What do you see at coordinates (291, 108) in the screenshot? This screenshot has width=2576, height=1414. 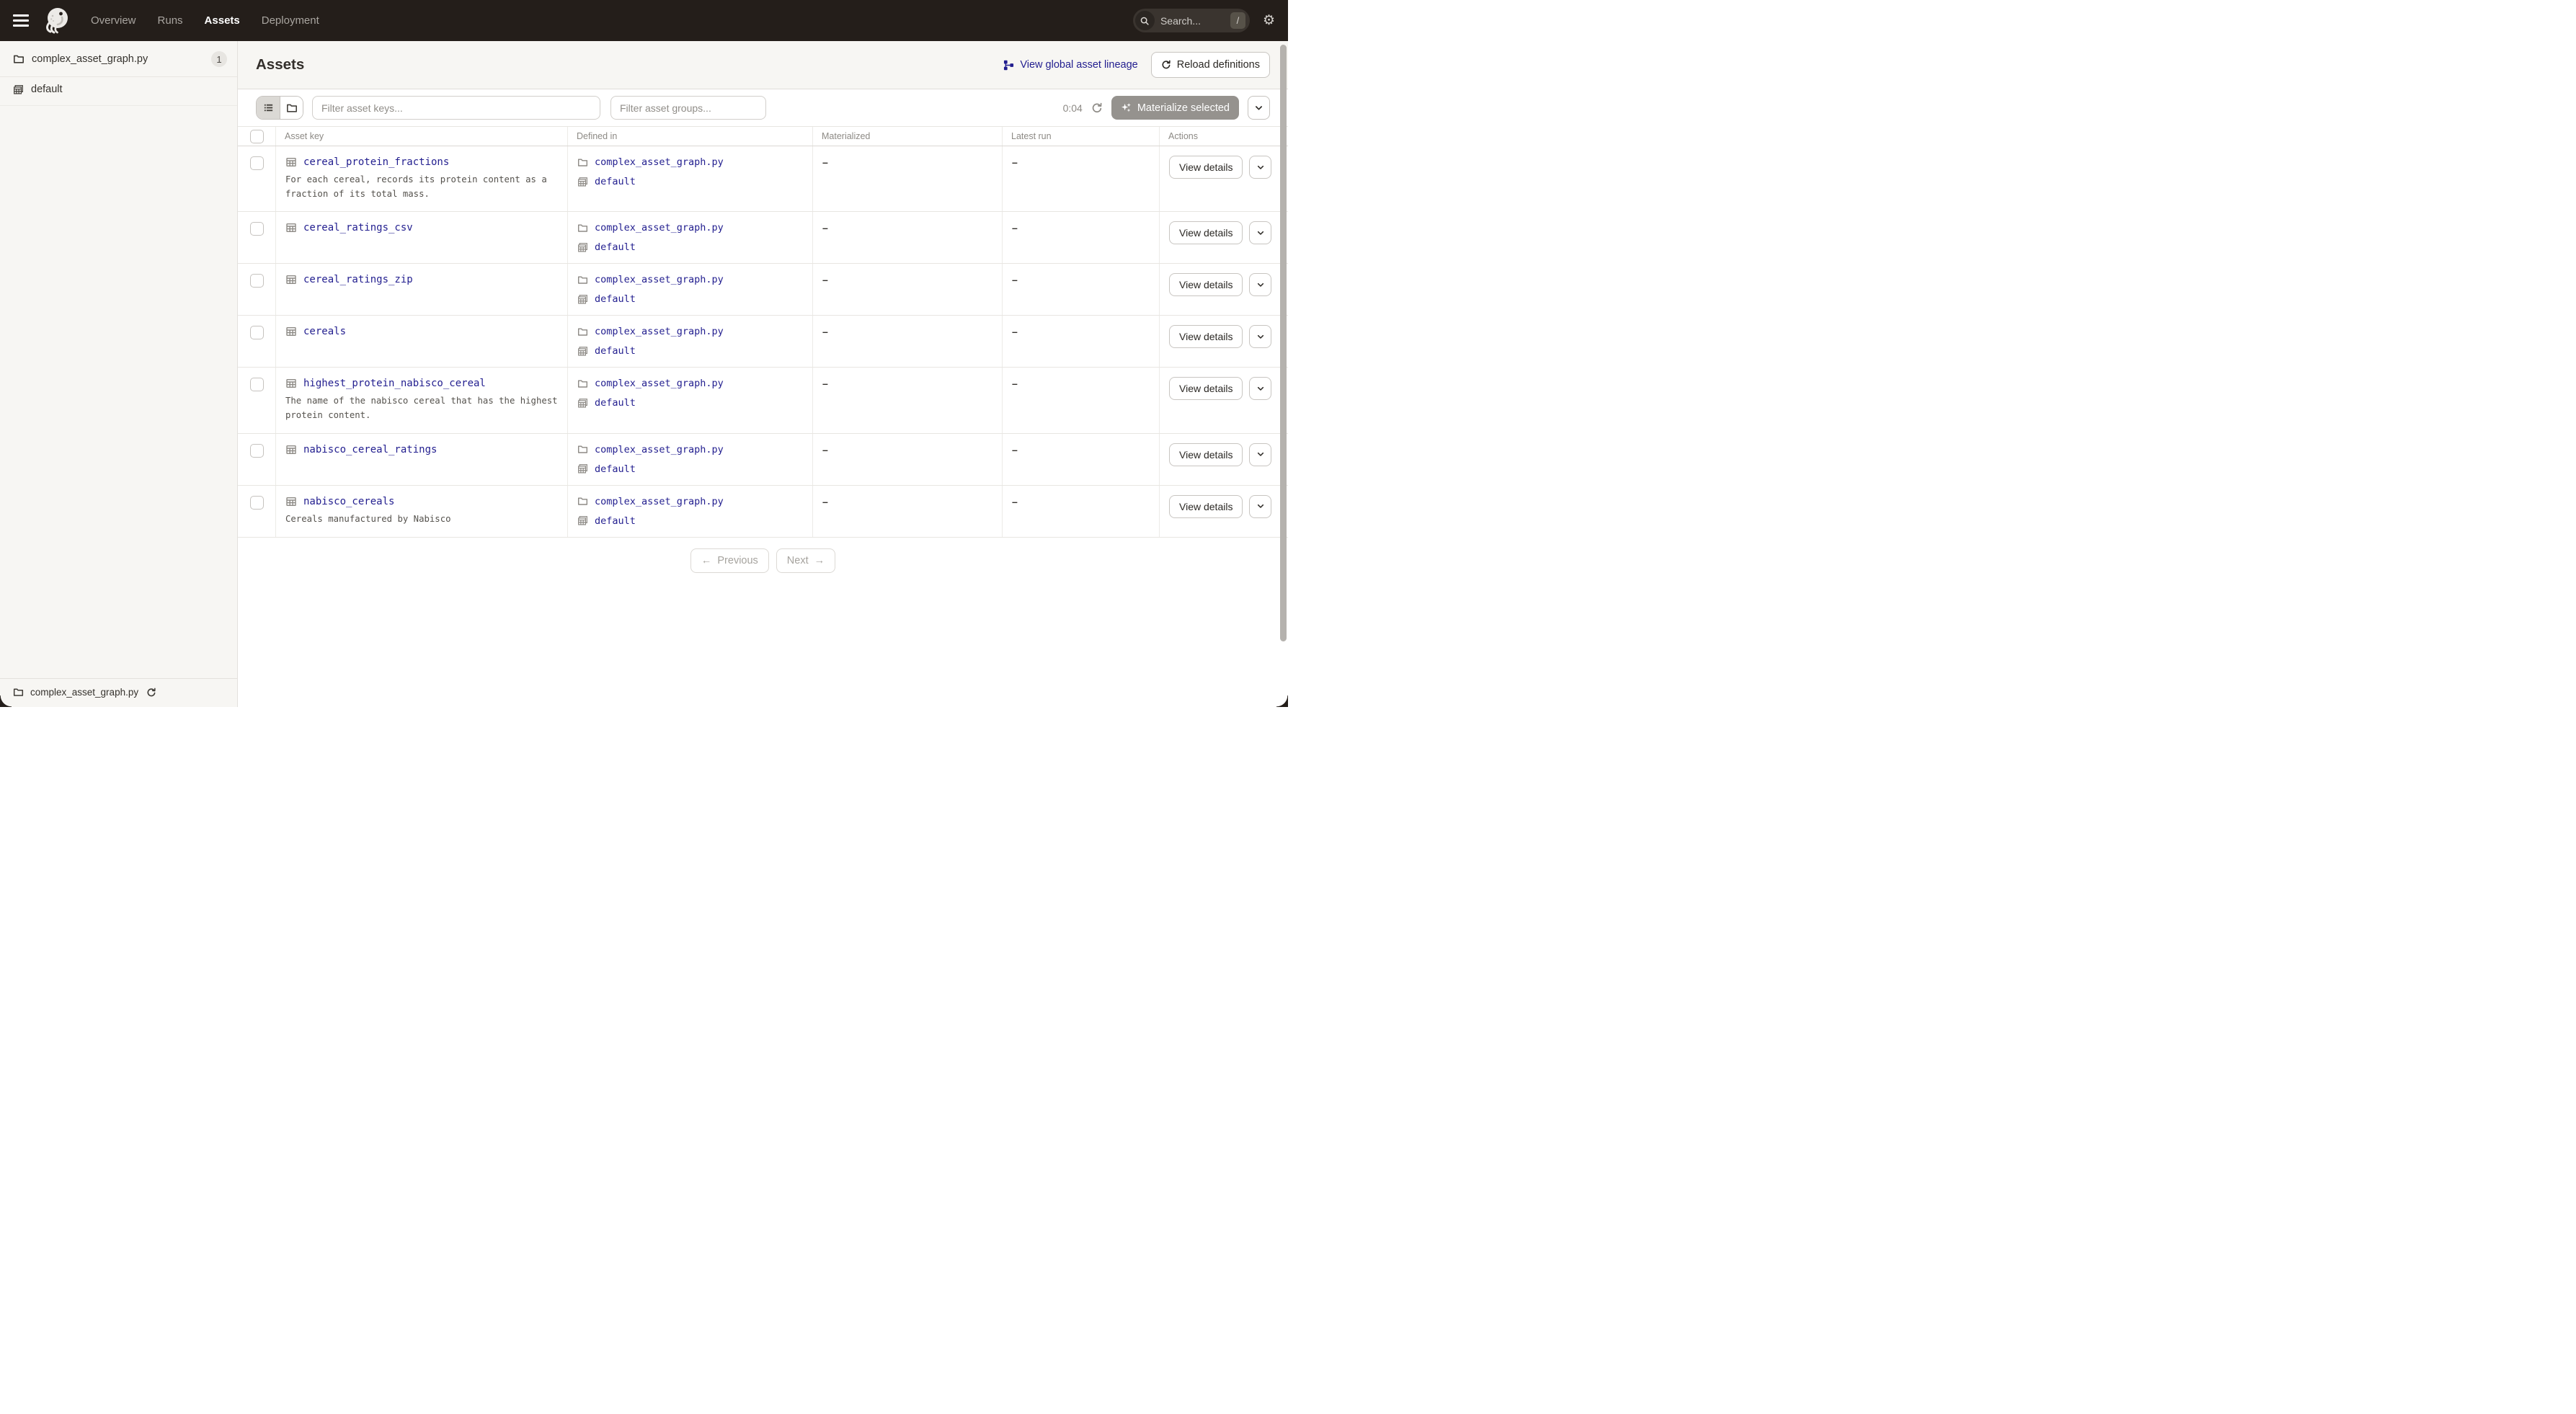 I see `folder-view-button` at bounding box center [291, 108].